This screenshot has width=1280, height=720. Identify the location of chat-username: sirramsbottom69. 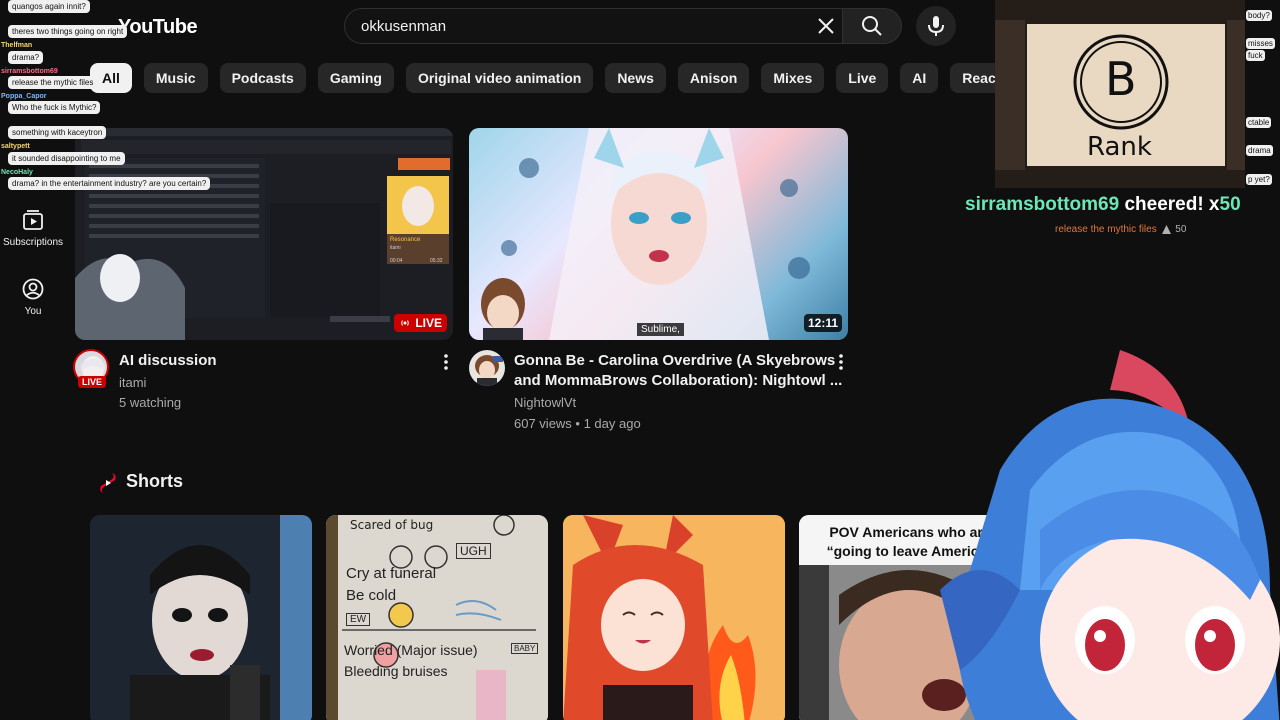
(29, 71).